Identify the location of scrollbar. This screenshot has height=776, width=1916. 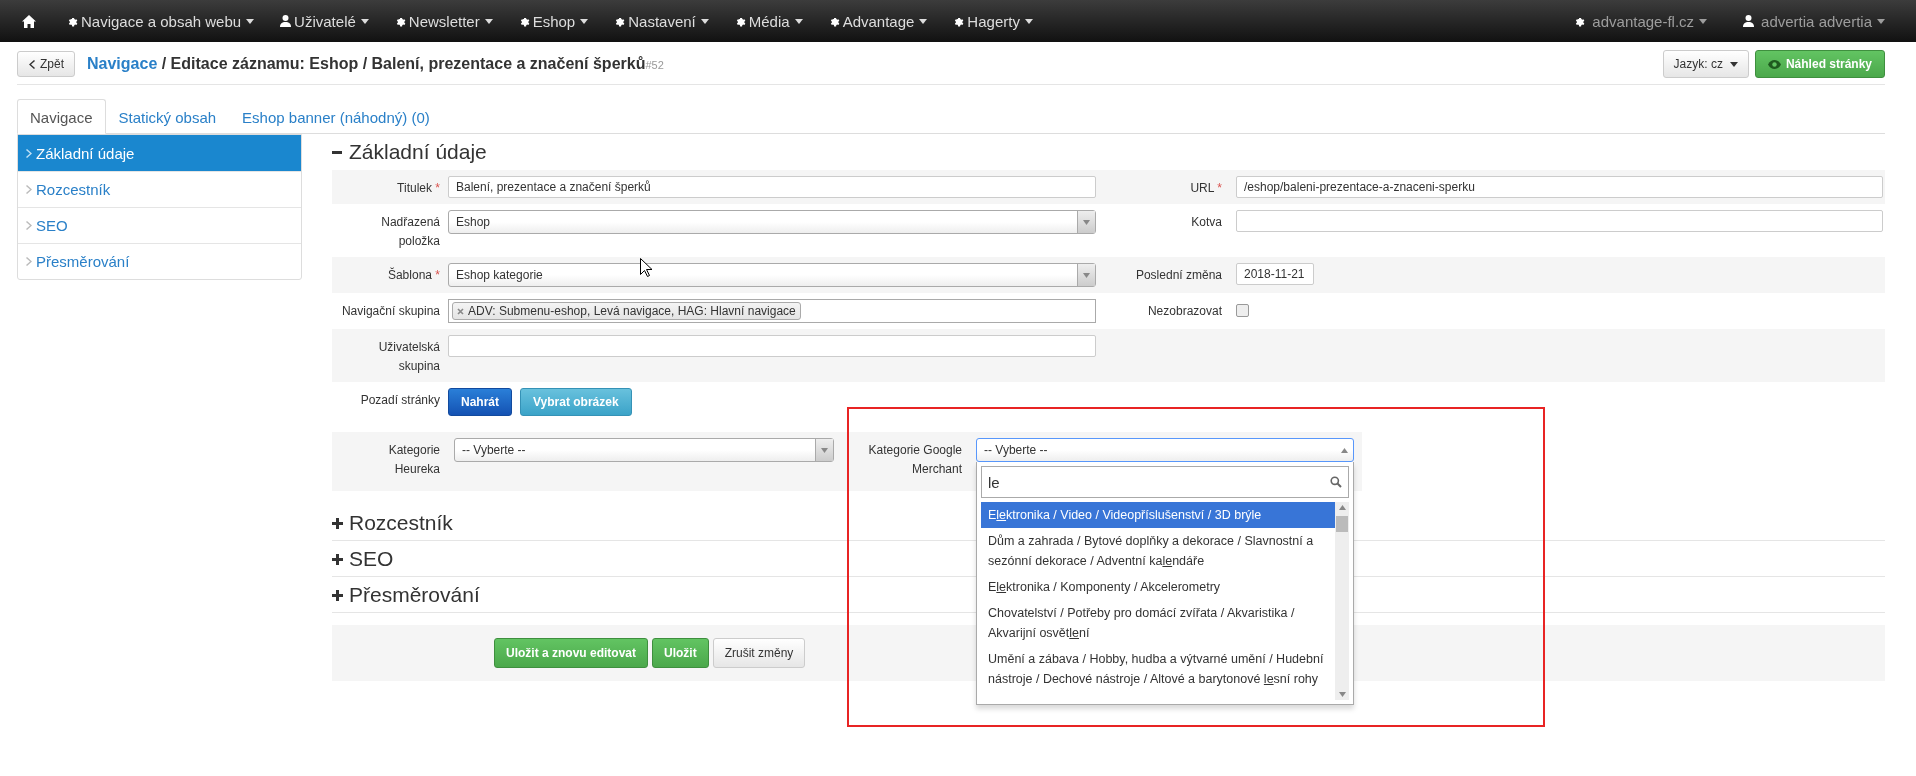
(1342, 601).